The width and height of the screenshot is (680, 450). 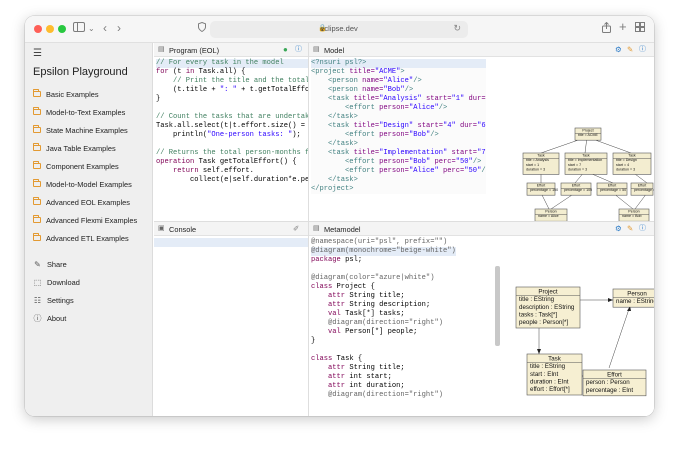 What do you see at coordinates (81, 238) in the screenshot?
I see `sidebar-item-advanced-etl: Advanced ETL Examples` at bounding box center [81, 238].